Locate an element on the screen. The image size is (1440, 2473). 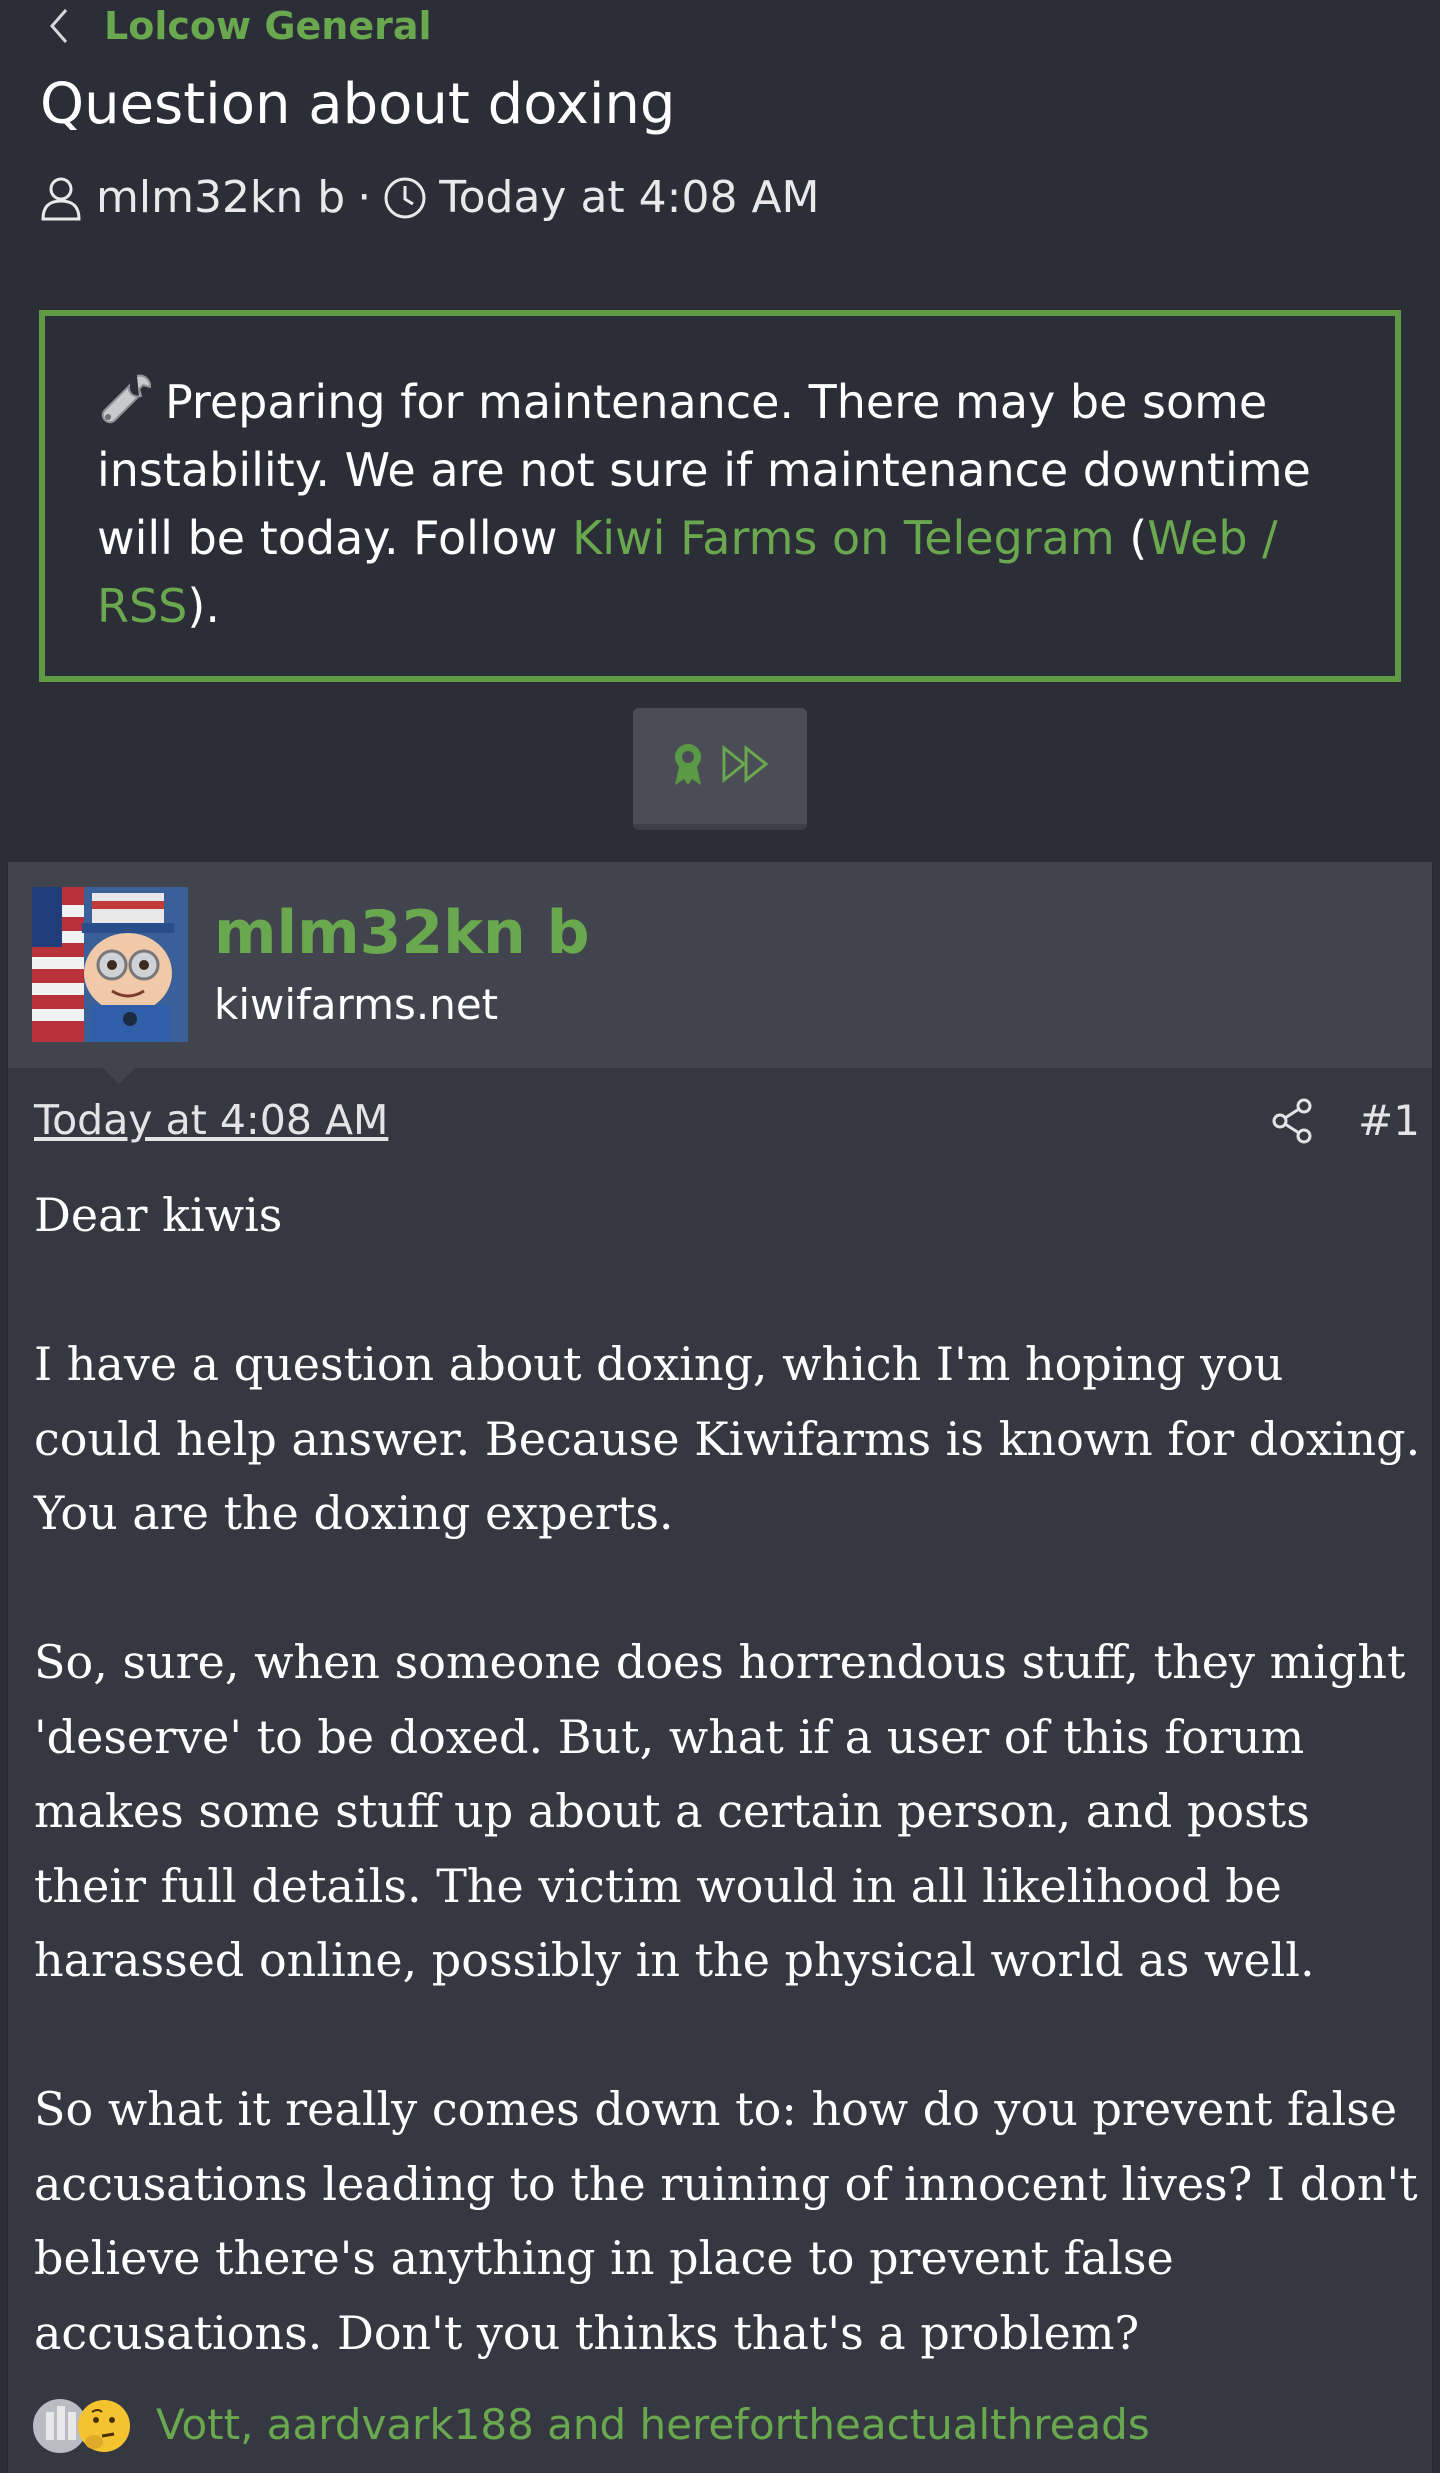
post-date-link: Today at 4:08 AM is located at coordinates (211, 1120).